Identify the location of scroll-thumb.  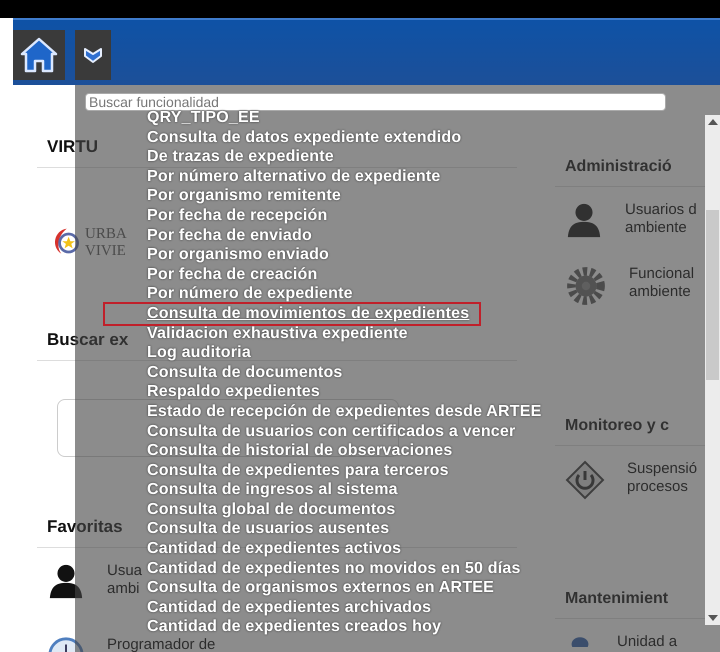
(712, 295).